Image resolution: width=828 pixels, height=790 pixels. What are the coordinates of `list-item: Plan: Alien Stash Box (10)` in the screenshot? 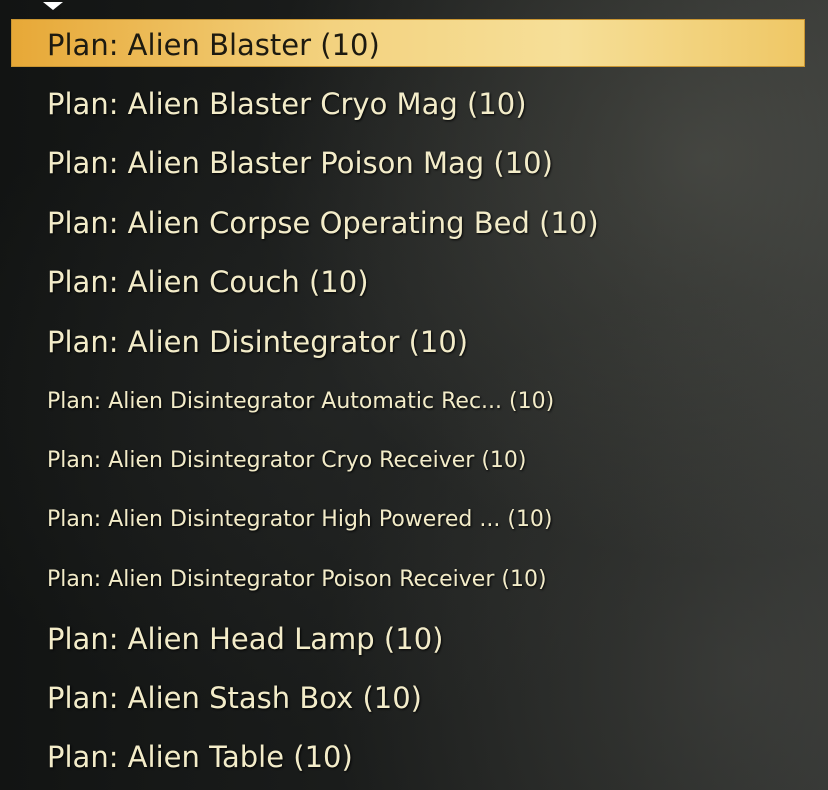 It's located at (414, 697).